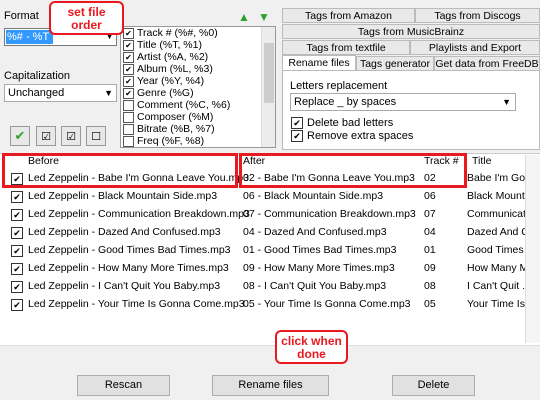  I want to click on capitalization-combo: Unchanged ▼, so click(60, 93).